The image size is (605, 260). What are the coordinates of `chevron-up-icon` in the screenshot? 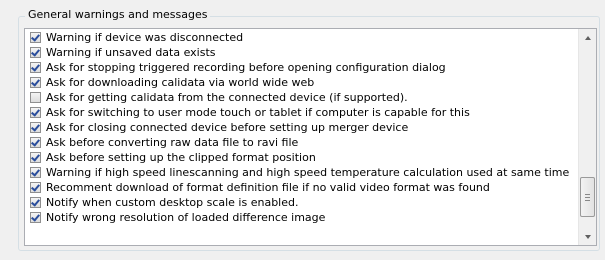 It's located at (587, 37).